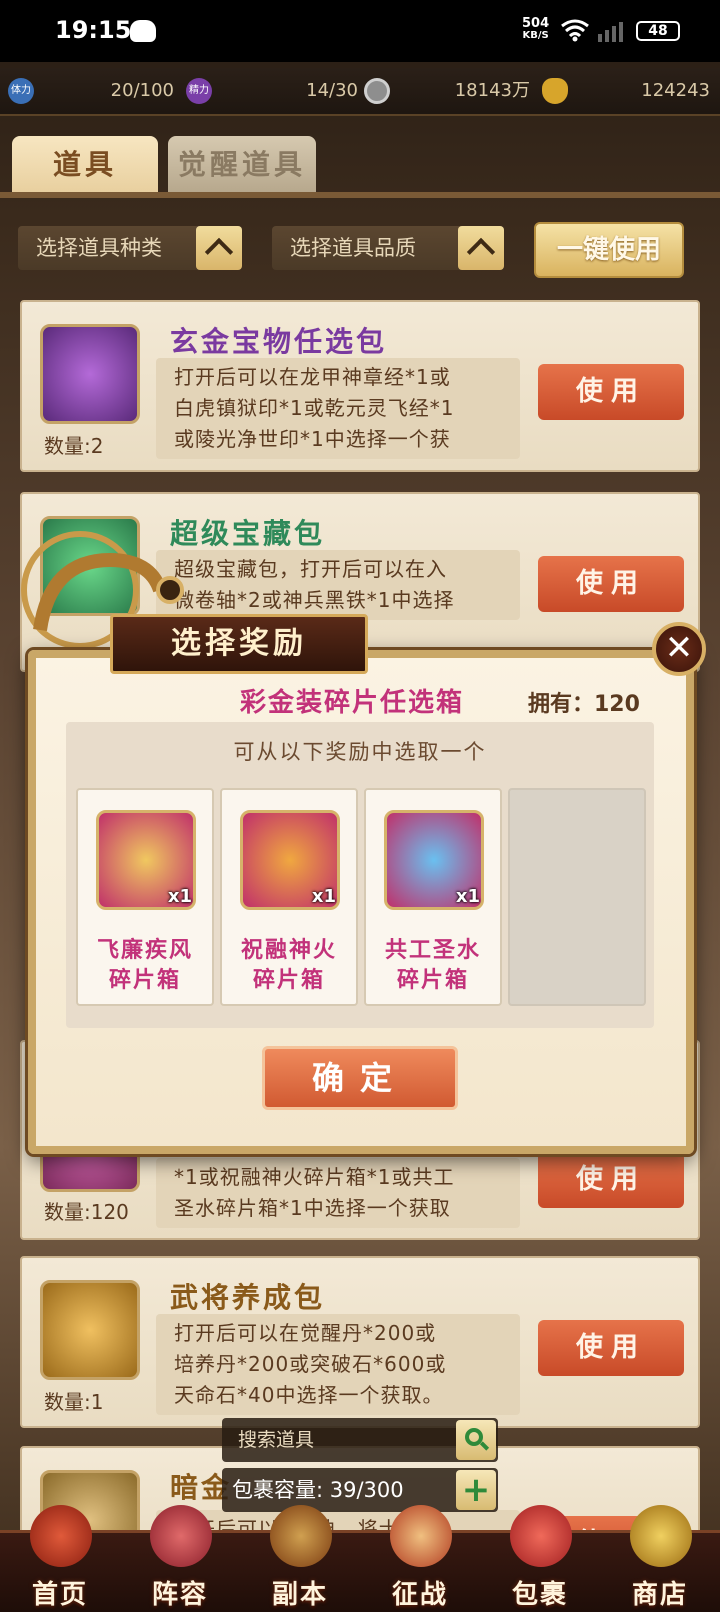 The image size is (720, 1612). What do you see at coordinates (145, 966) in the screenshot?
I see `reward-name: 飞廉疾风 碎片箱` at bounding box center [145, 966].